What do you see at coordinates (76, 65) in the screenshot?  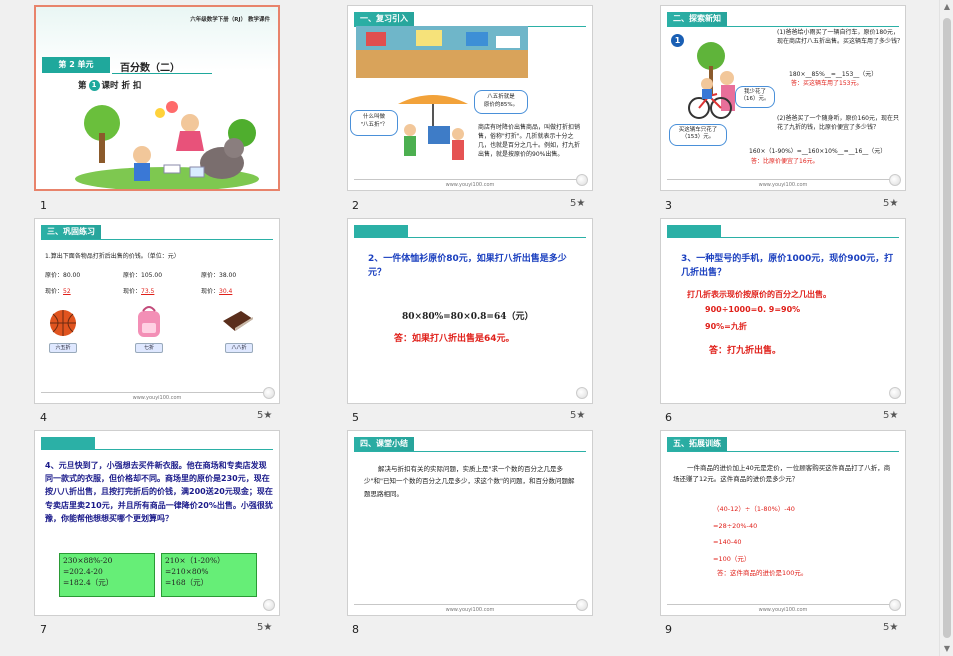 I see `slide-1-unit-label: 第 2 单元` at bounding box center [76, 65].